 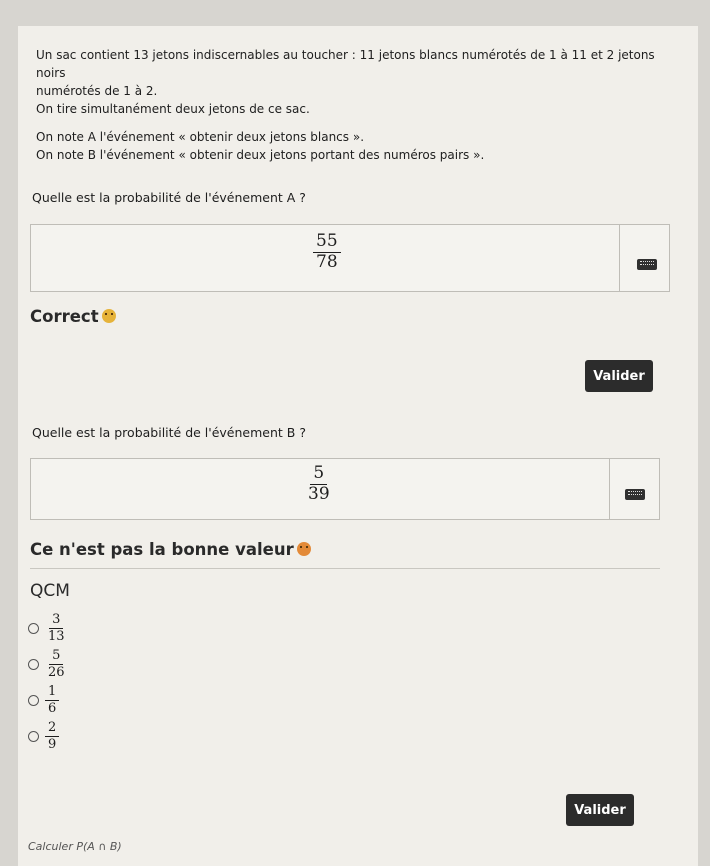 I want to click on feedback-a: Correct, so click(x=73, y=316).